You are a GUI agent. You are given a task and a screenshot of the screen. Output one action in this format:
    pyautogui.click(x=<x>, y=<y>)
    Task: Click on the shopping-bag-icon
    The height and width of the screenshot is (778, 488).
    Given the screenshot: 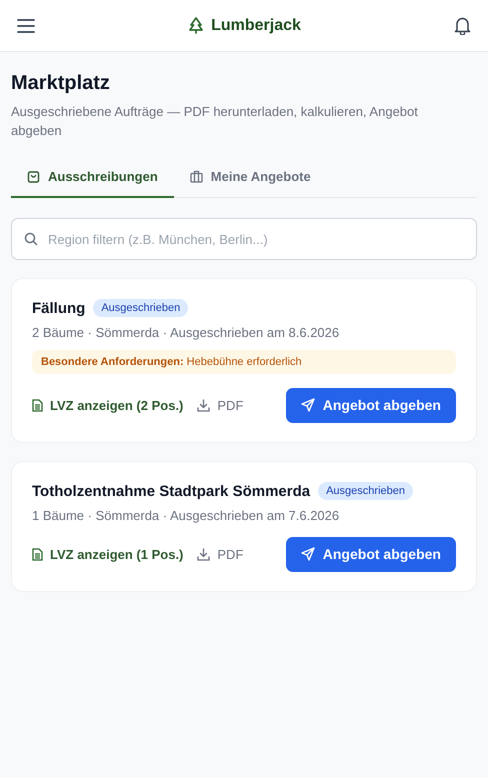 What is the action you would take?
    pyautogui.click(x=33, y=176)
    